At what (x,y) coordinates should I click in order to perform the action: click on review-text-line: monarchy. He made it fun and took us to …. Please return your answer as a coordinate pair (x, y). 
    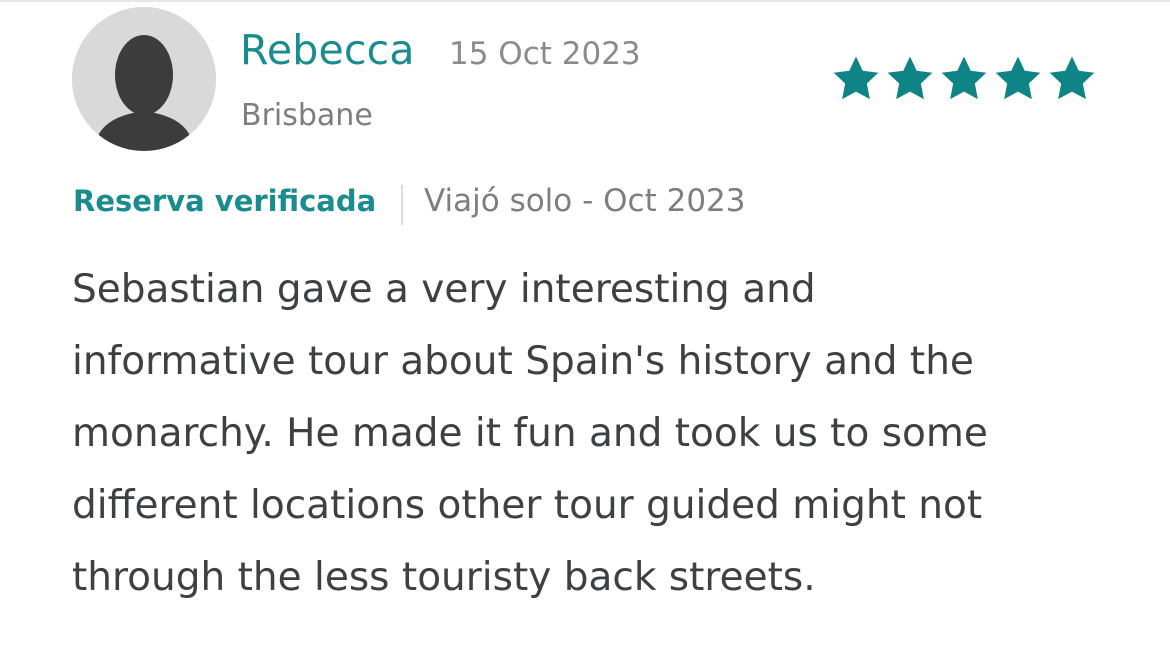
    Looking at the image, I should click on (530, 433).